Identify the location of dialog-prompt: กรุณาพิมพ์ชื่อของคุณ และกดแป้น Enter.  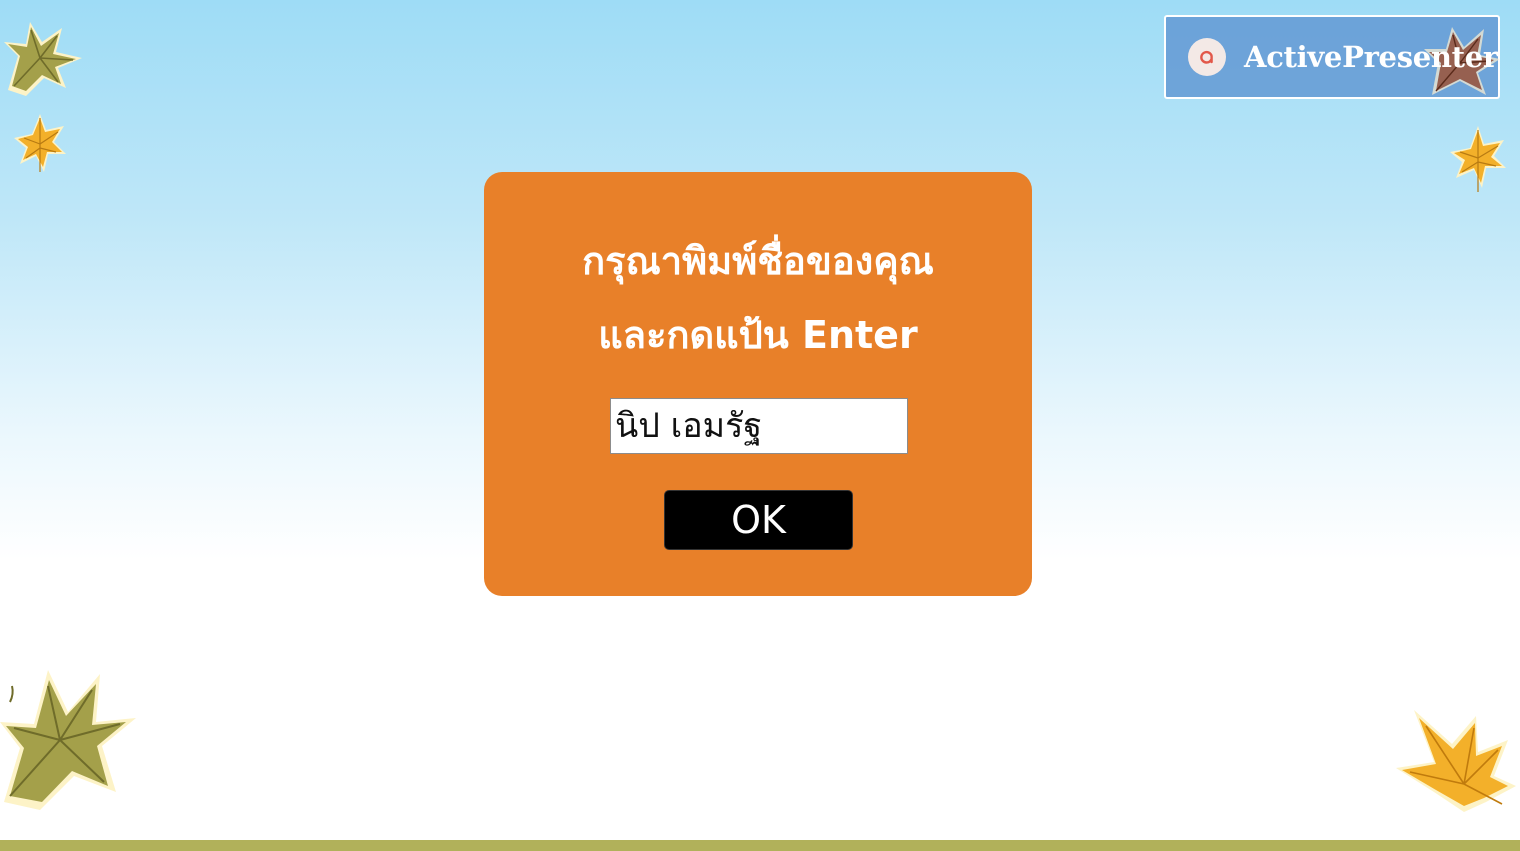
(758, 298).